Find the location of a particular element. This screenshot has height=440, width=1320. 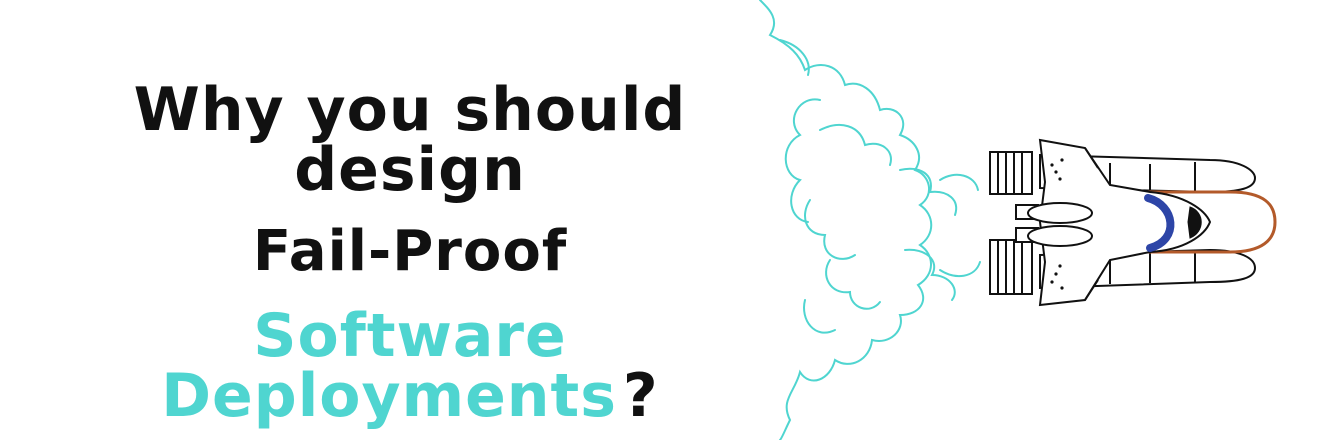

question-mark: ? is located at coordinates (640, 396).